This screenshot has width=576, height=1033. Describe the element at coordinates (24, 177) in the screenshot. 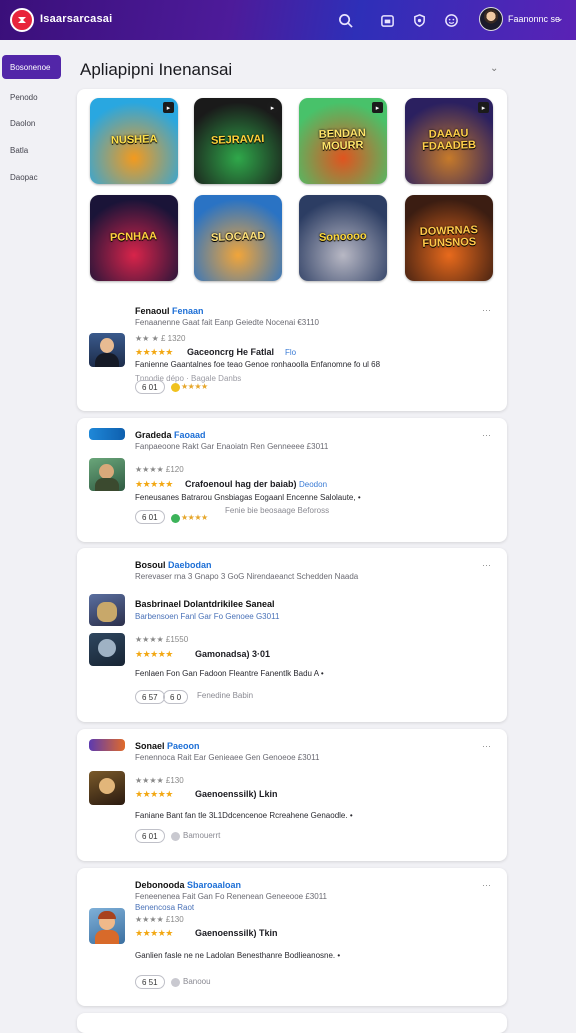

I see `sidebar-item-4: Daopac` at that location.